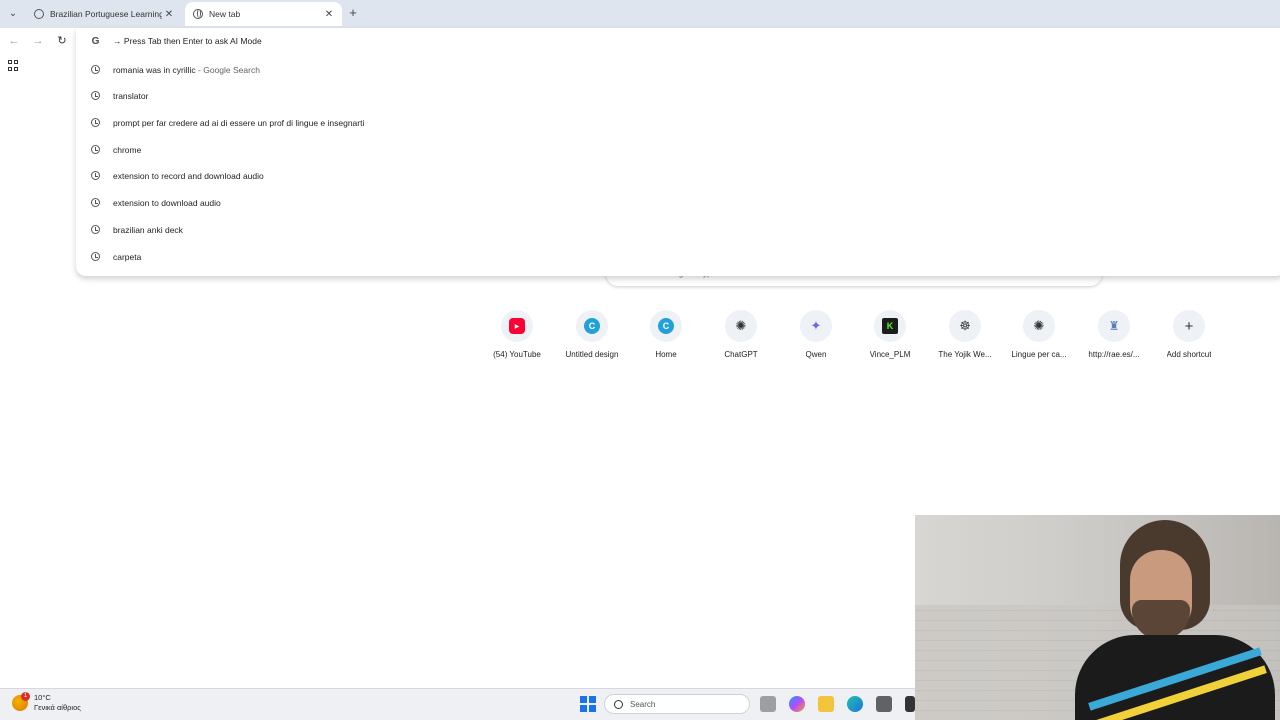 This screenshot has width=1280, height=720. I want to click on suggestion-row: carpeta, so click(678, 257).